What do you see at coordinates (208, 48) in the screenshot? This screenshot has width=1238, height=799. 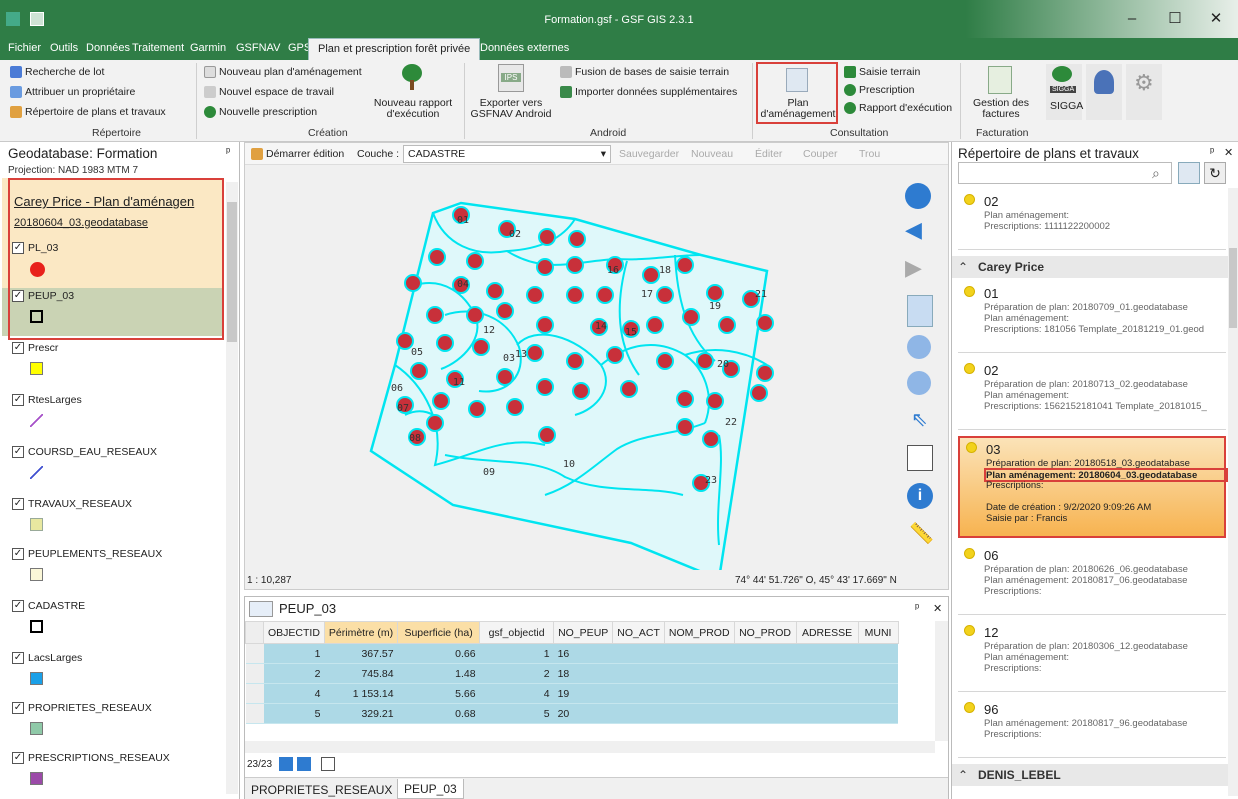 I see `tab-garmin: Garmin` at bounding box center [208, 48].